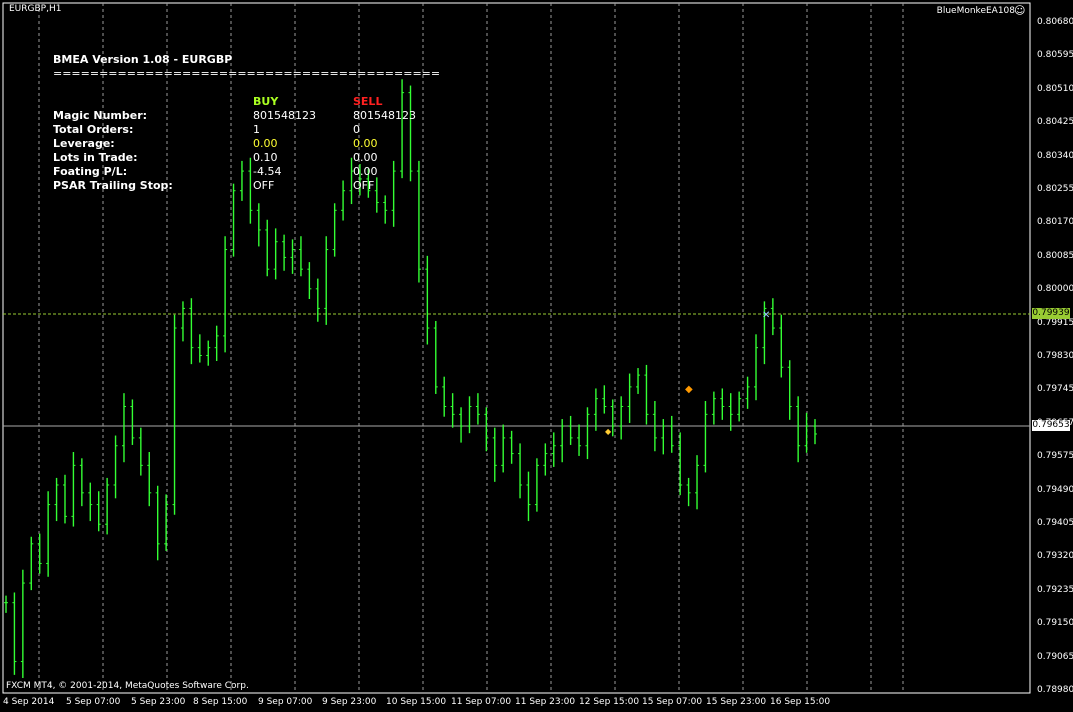 The image size is (1073, 712). Describe the element at coordinates (800, 702) in the screenshot. I see `time-tick-label: 16 Sep 15:00` at that location.